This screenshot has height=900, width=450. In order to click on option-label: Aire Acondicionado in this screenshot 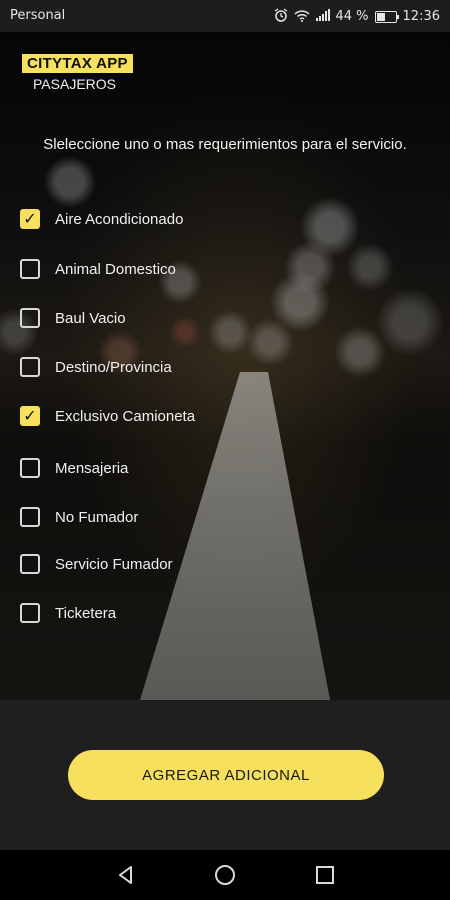, I will do `click(119, 219)`.